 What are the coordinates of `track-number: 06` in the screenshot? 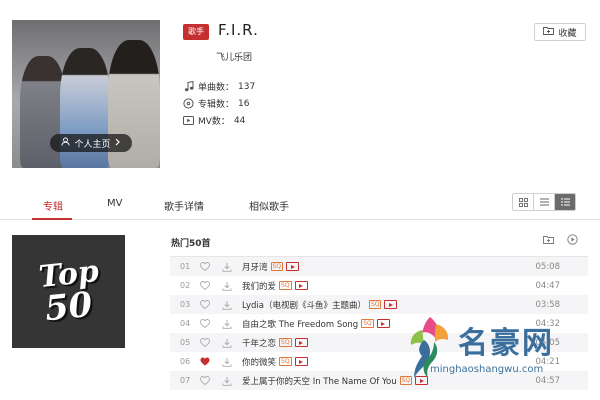 It's located at (185, 361).